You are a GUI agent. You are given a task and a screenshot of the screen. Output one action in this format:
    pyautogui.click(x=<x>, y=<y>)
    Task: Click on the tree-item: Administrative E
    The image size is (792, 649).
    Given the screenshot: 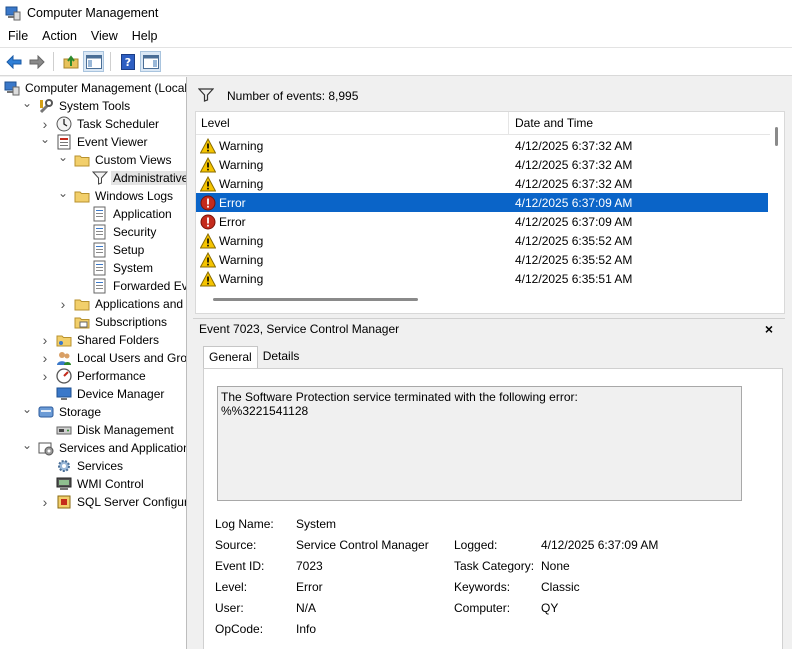 What is the action you would take?
    pyautogui.click(x=131, y=178)
    